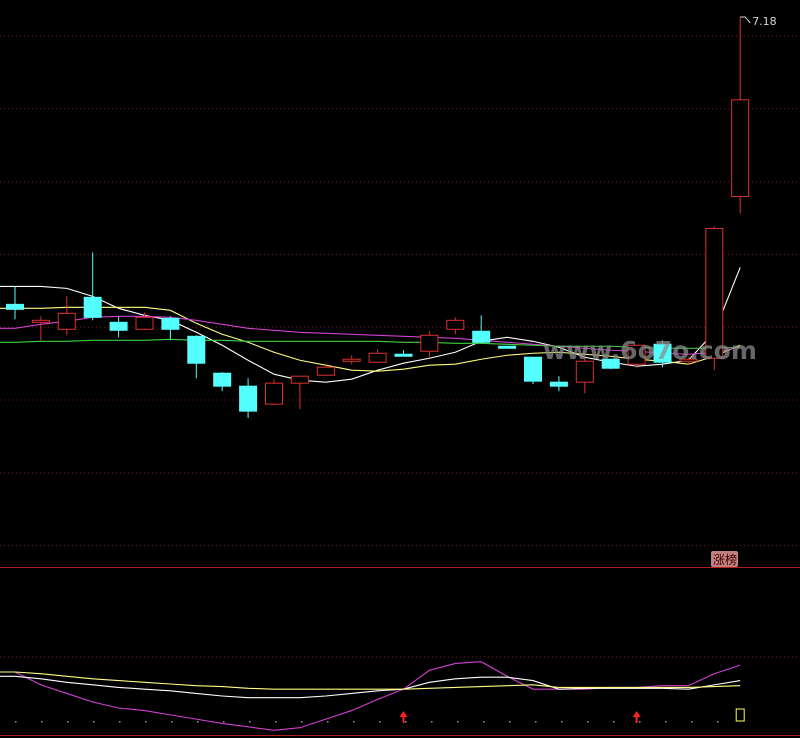 Image resolution: width=800 pixels, height=738 pixels. What do you see at coordinates (650, 350) in the screenshot?
I see `watermark-text: www.6o7o.com` at bounding box center [650, 350].